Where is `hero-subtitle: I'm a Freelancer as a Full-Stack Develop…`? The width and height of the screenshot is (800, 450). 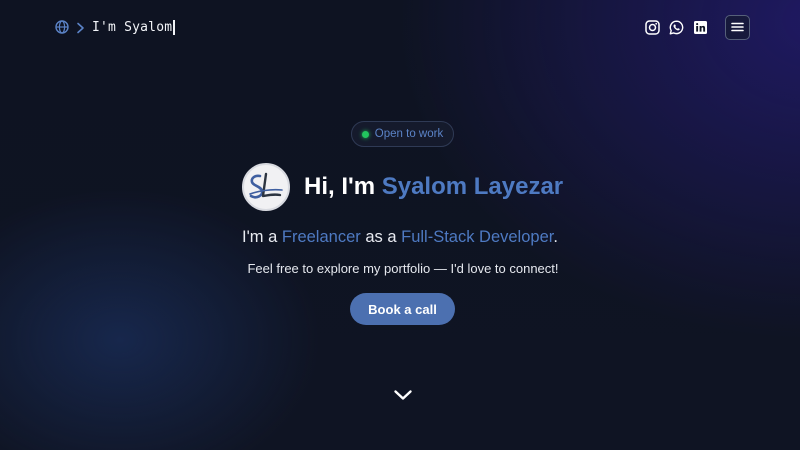
hero-subtitle: I'm a Freelancer as a Full-Stack Develop… is located at coordinates (400, 237).